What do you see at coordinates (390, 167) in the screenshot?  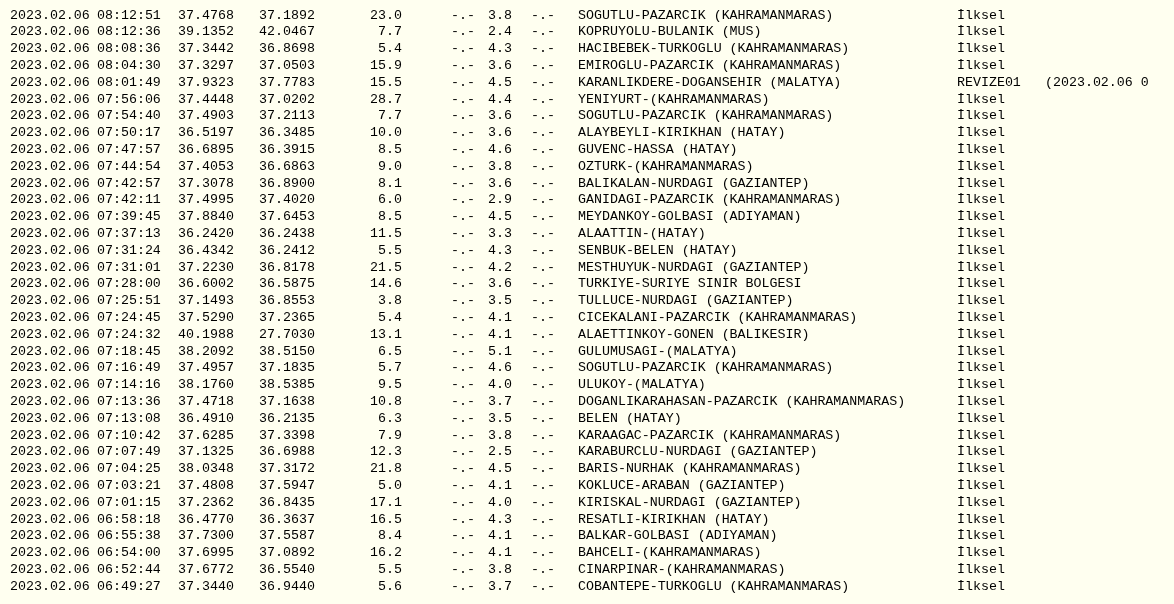 I see `table-cell: 9.0` at bounding box center [390, 167].